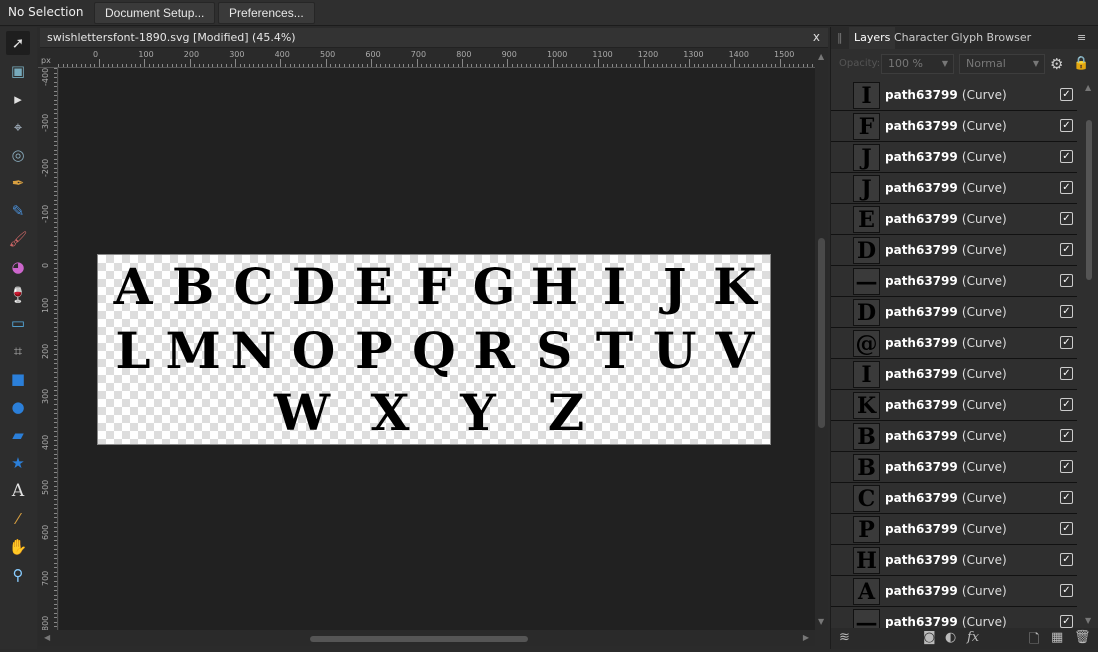  What do you see at coordinates (464, 54) in the screenshot?
I see `ruler-tick-label: 800` at bounding box center [464, 54].